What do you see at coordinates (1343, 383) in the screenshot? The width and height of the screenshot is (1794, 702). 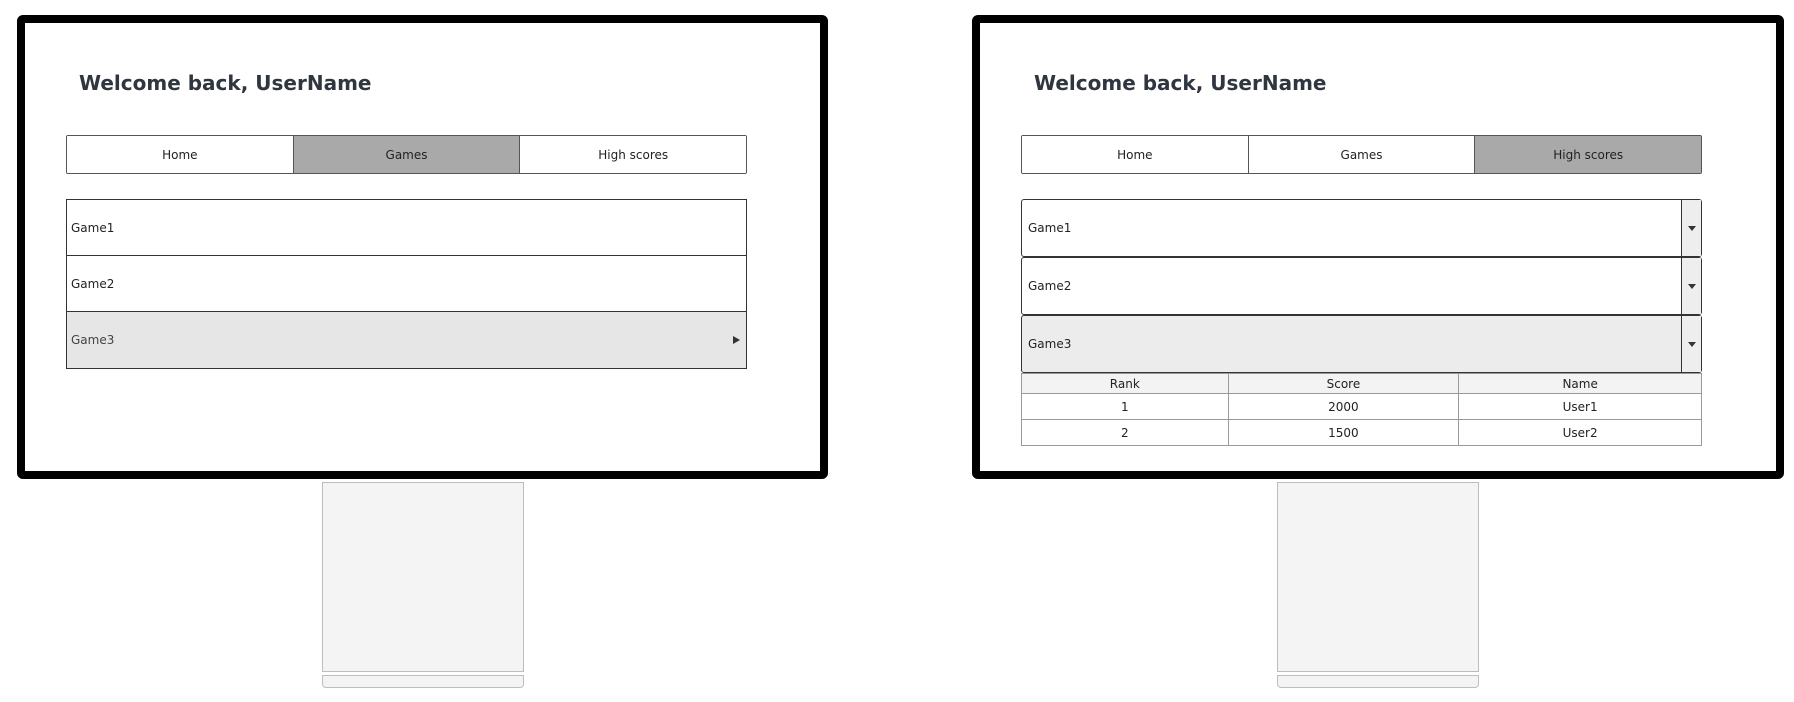 I see `column-header-score: Score` at bounding box center [1343, 383].